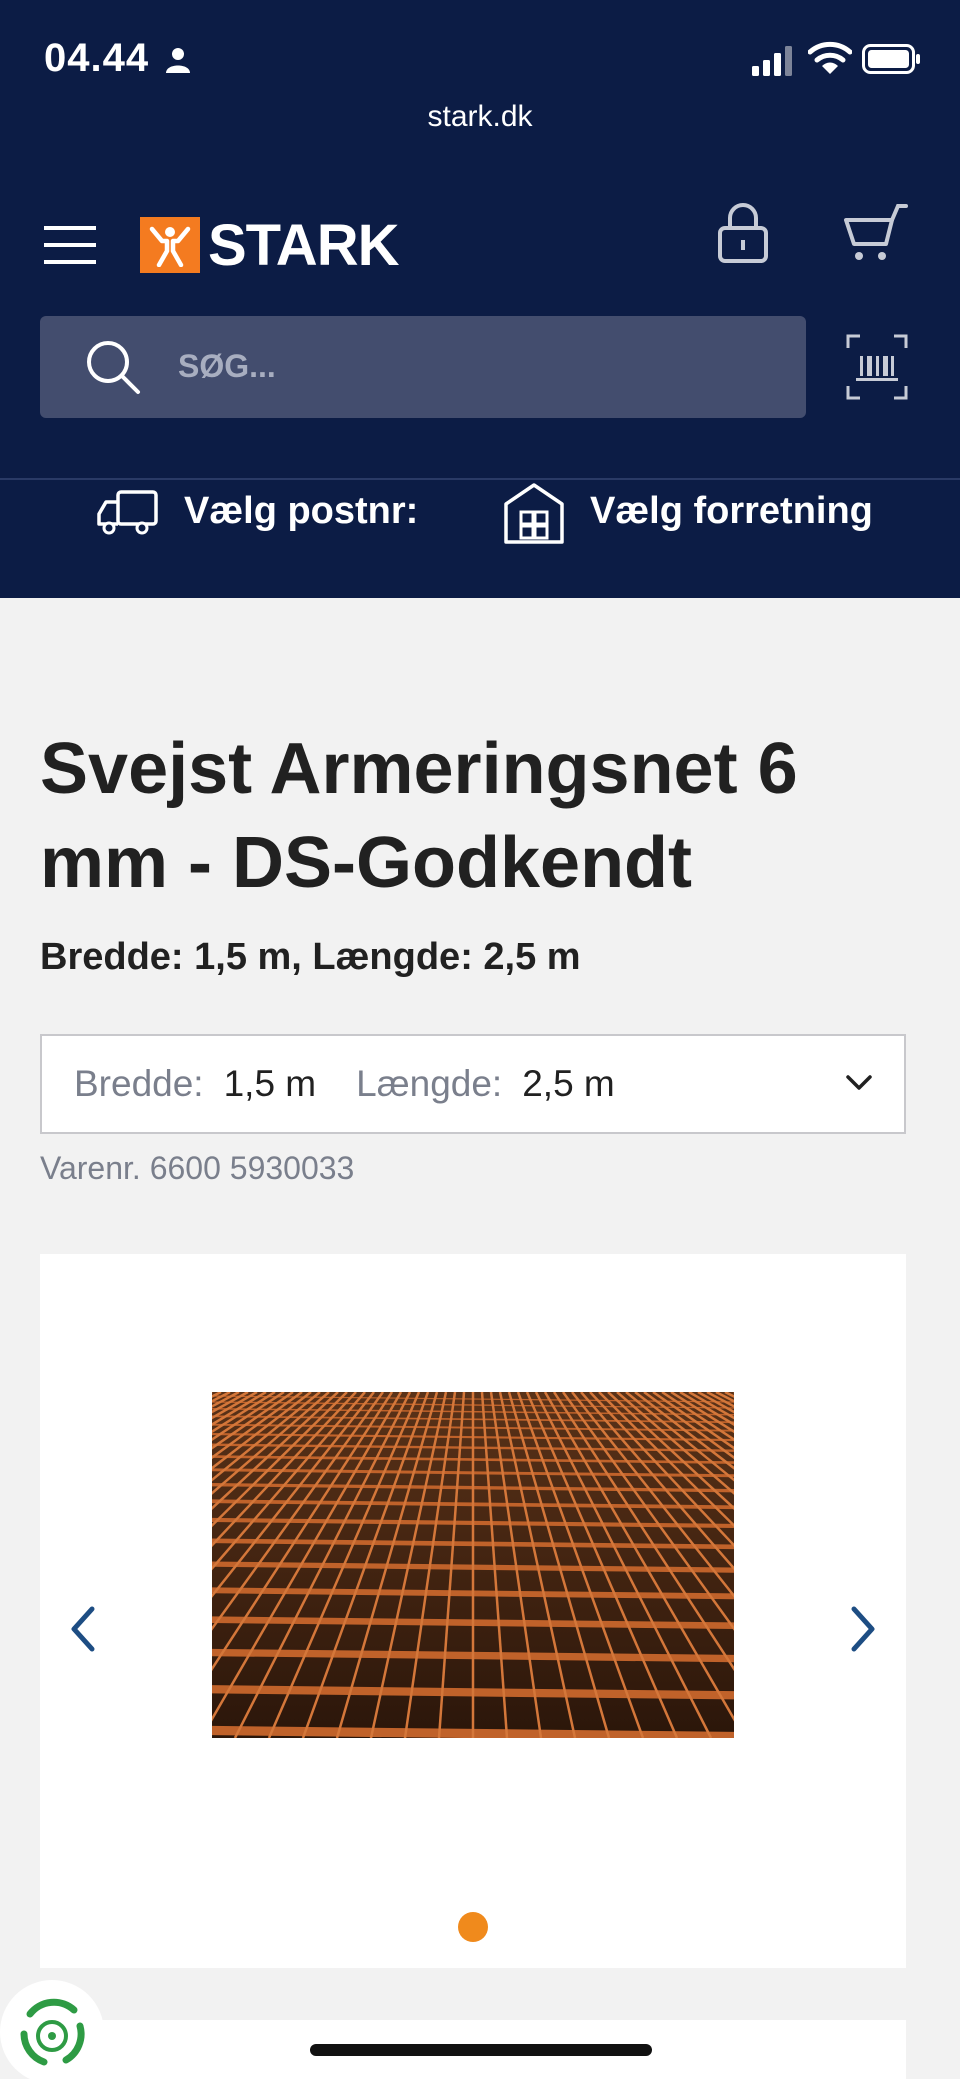 This screenshot has width=960, height=2079. What do you see at coordinates (178, 60) in the screenshot?
I see `person-icon` at bounding box center [178, 60].